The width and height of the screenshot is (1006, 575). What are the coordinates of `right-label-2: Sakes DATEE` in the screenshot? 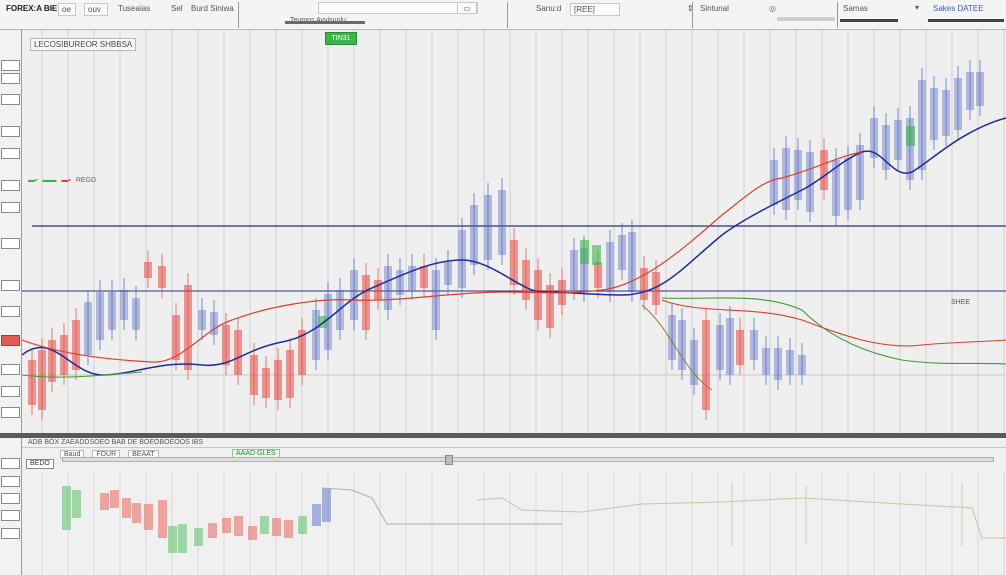 It's located at (958, 8).